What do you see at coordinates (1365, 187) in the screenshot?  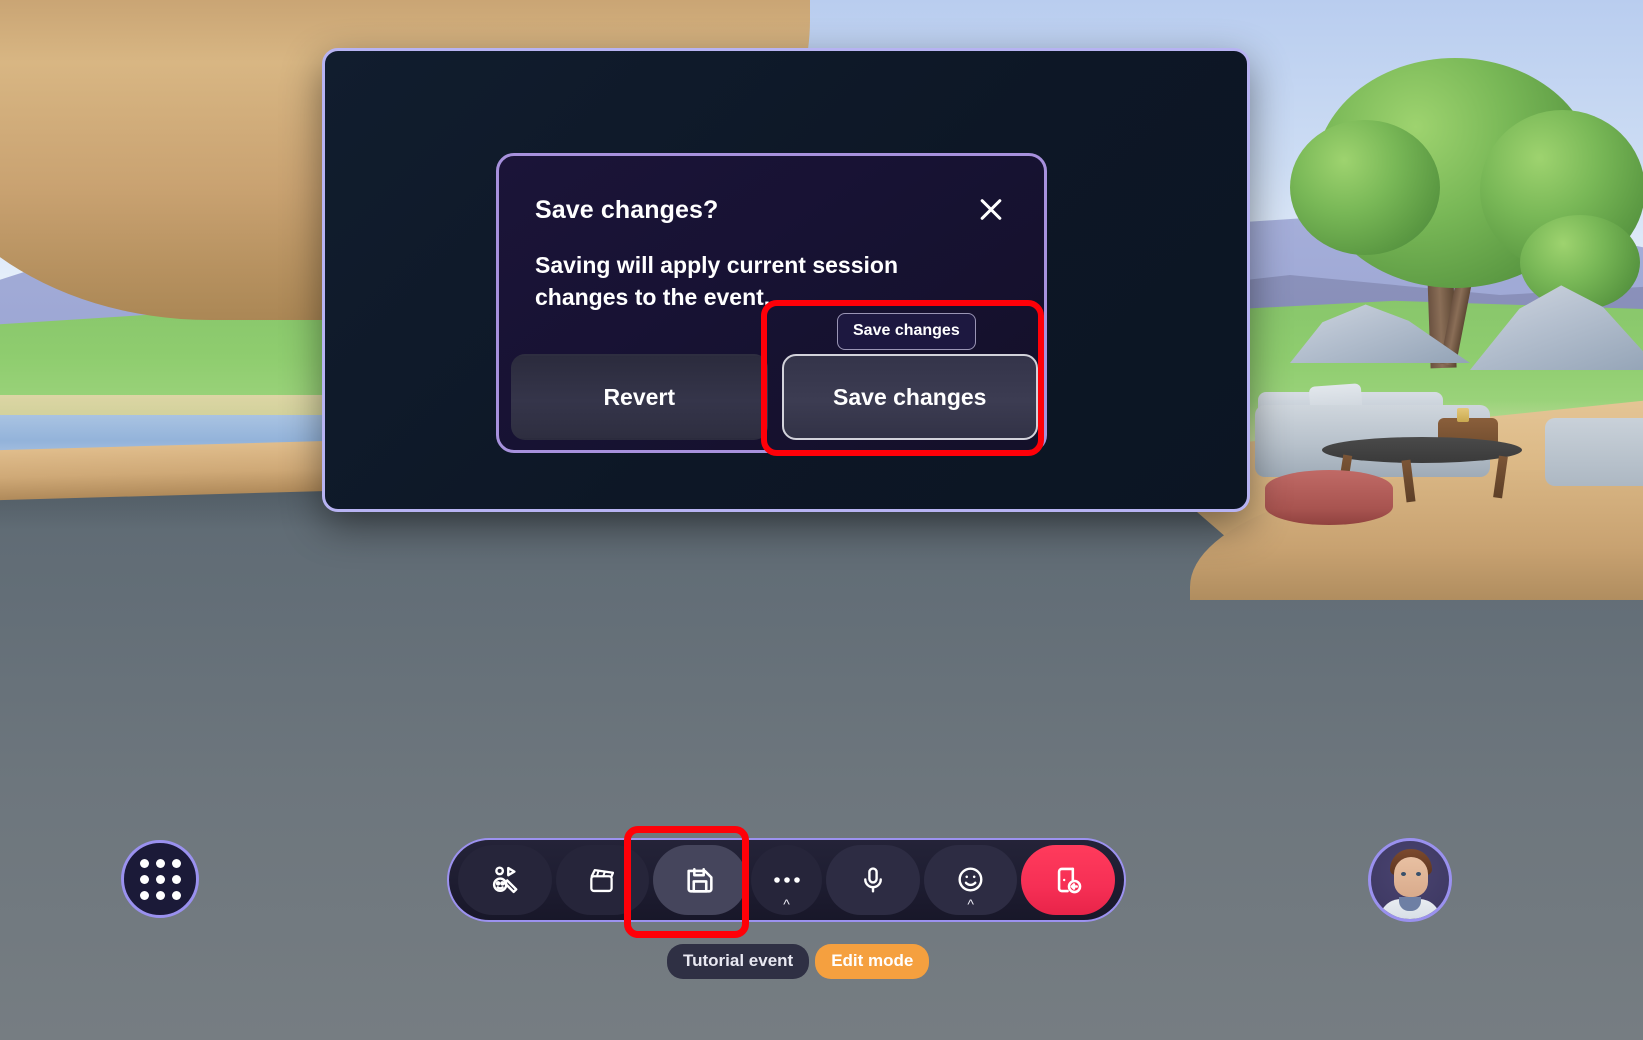 I see `tree-canopy` at bounding box center [1365, 187].